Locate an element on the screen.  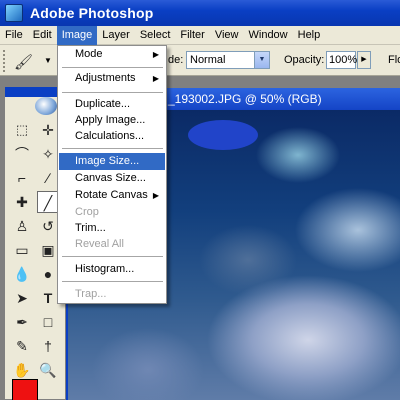
notes-icon: ✎ is located at coordinates (22, 346).